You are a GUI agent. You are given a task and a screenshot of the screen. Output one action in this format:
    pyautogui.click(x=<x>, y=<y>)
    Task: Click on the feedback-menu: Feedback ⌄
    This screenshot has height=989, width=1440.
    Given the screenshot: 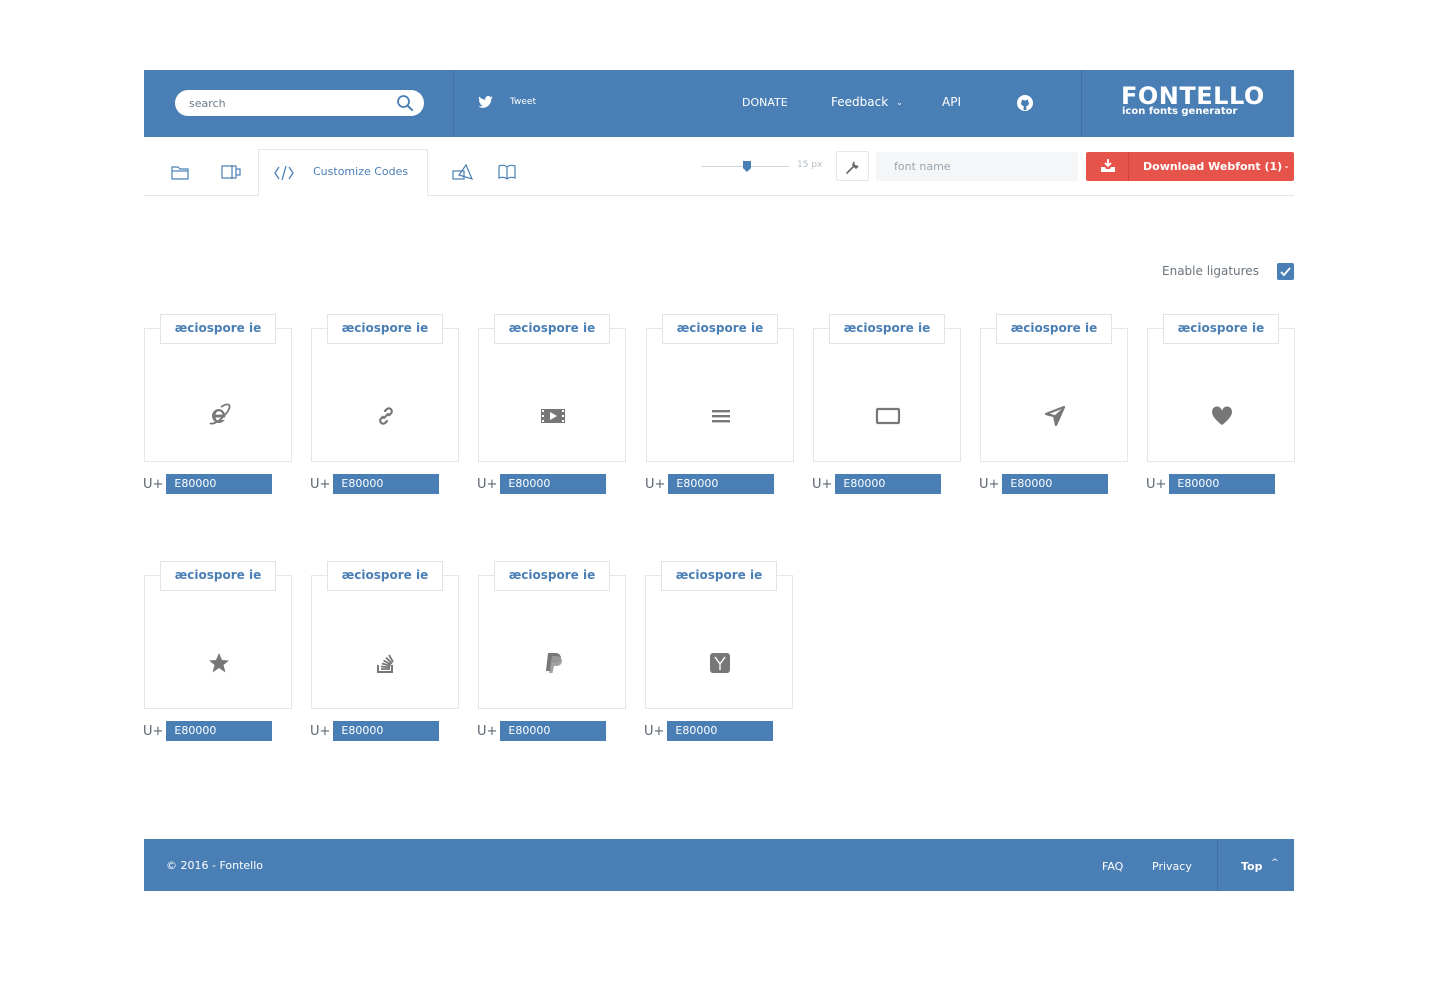 What is the action you would take?
    pyautogui.click(x=867, y=102)
    